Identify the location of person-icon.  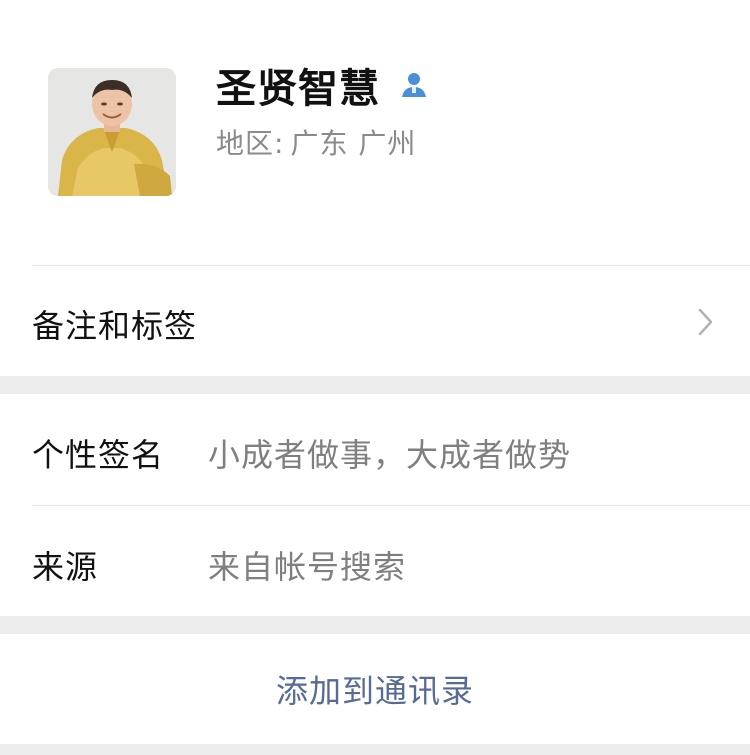
(414, 85).